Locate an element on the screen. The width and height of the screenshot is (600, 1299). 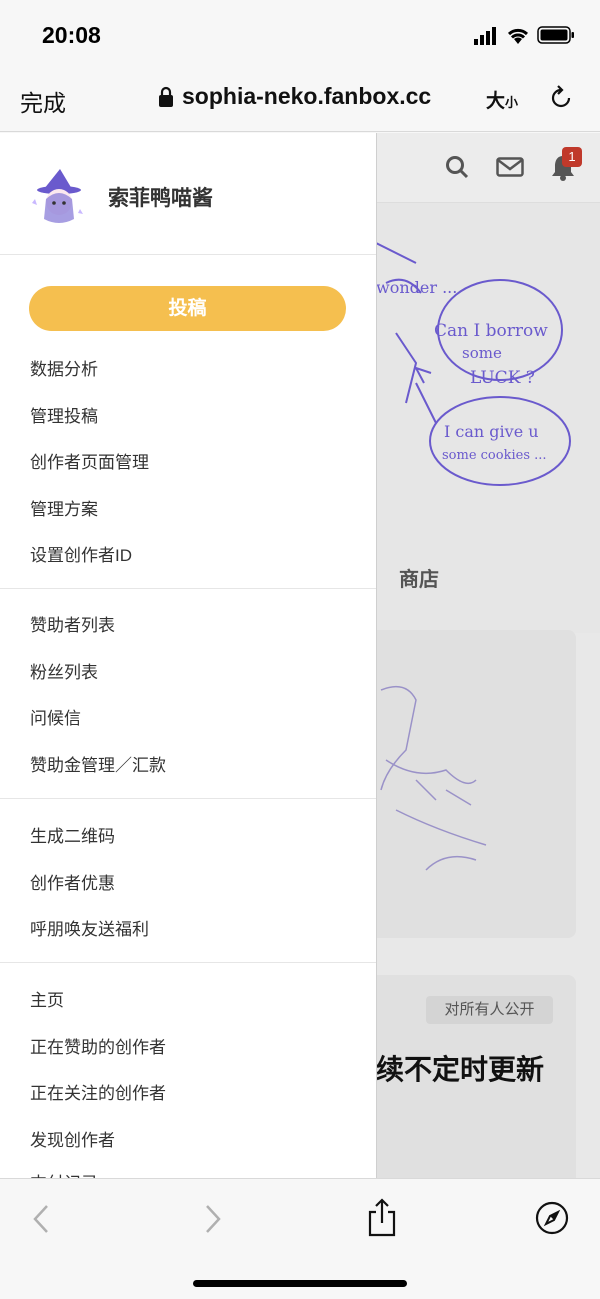
menu-item-manage-posts: 管理投稿 is located at coordinates (64, 414).